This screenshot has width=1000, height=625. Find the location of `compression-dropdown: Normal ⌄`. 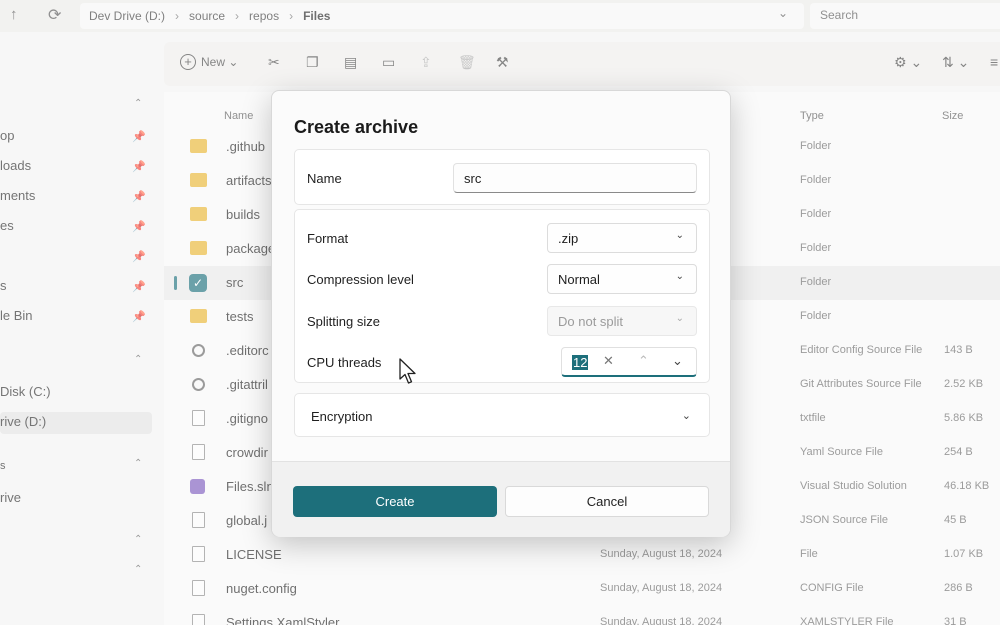

compression-dropdown: Normal ⌄ is located at coordinates (622, 279).